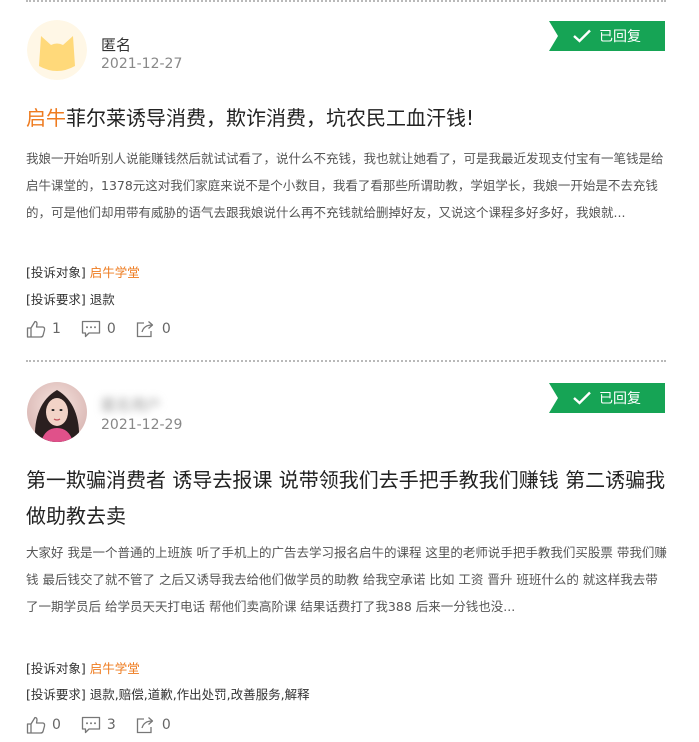 The image size is (699, 742). What do you see at coordinates (131, 404) in the screenshot?
I see `username: 匿名用户` at bounding box center [131, 404].